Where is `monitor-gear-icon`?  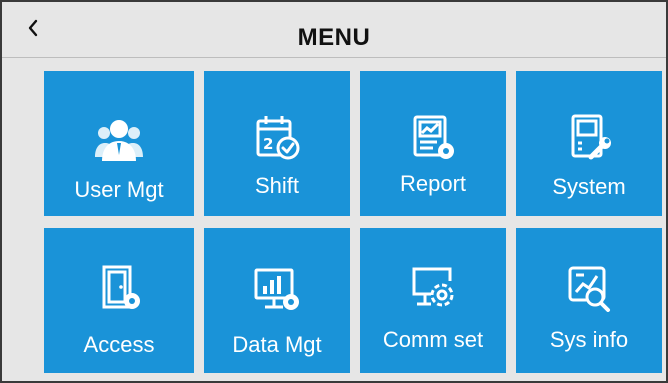 monitor-gear-icon is located at coordinates (433, 287).